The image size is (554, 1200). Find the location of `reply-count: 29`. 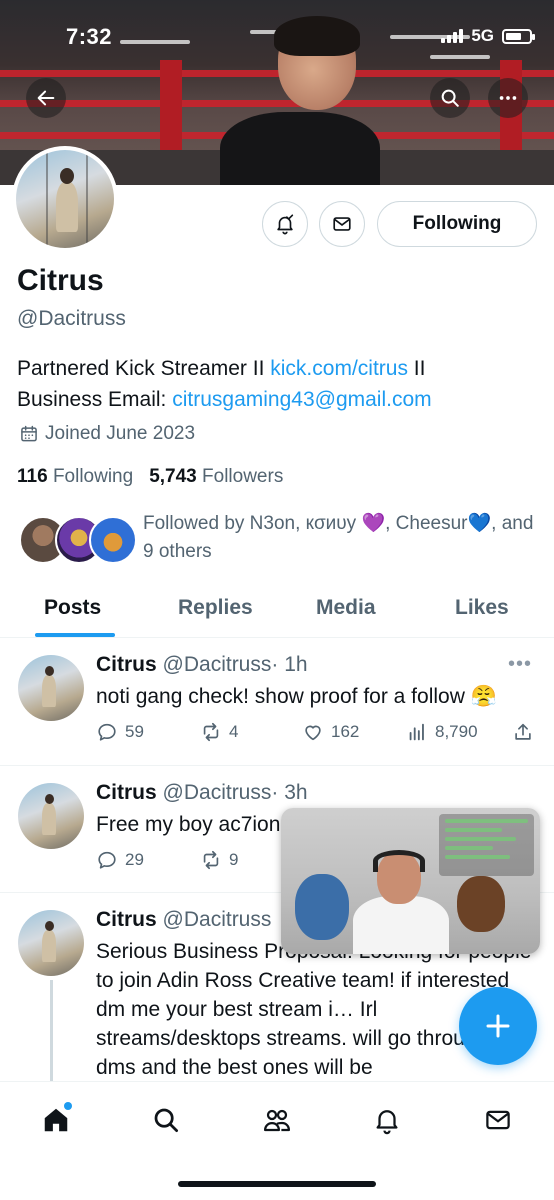

reply-count: 29 is located at coordinates (134, 859).